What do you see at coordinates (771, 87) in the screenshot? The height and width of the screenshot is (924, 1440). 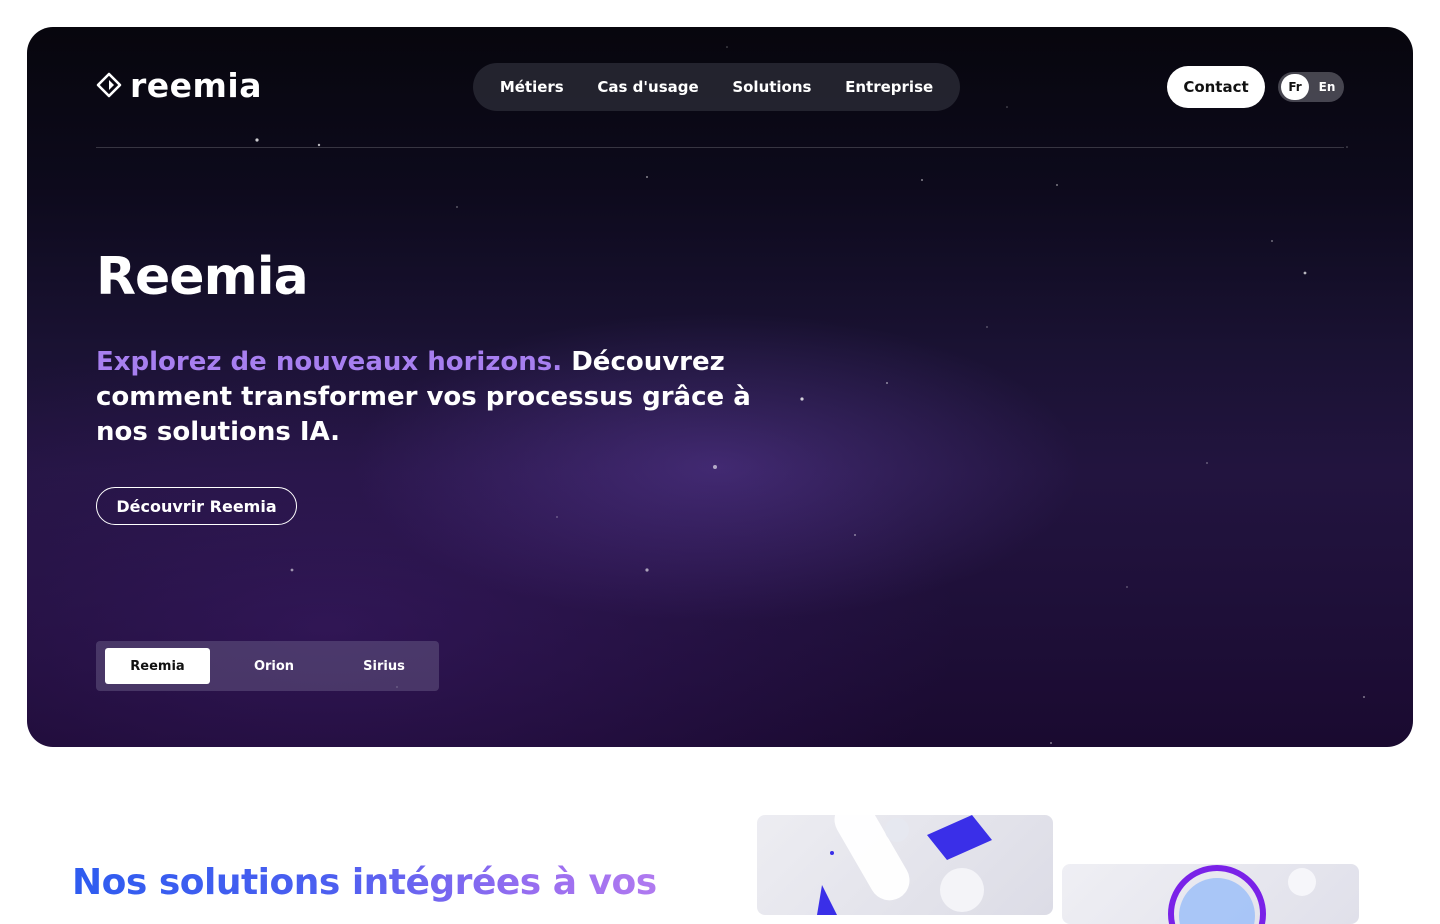 I see `nav-item-solutions: Solutions` at bounding box center [771, 87].